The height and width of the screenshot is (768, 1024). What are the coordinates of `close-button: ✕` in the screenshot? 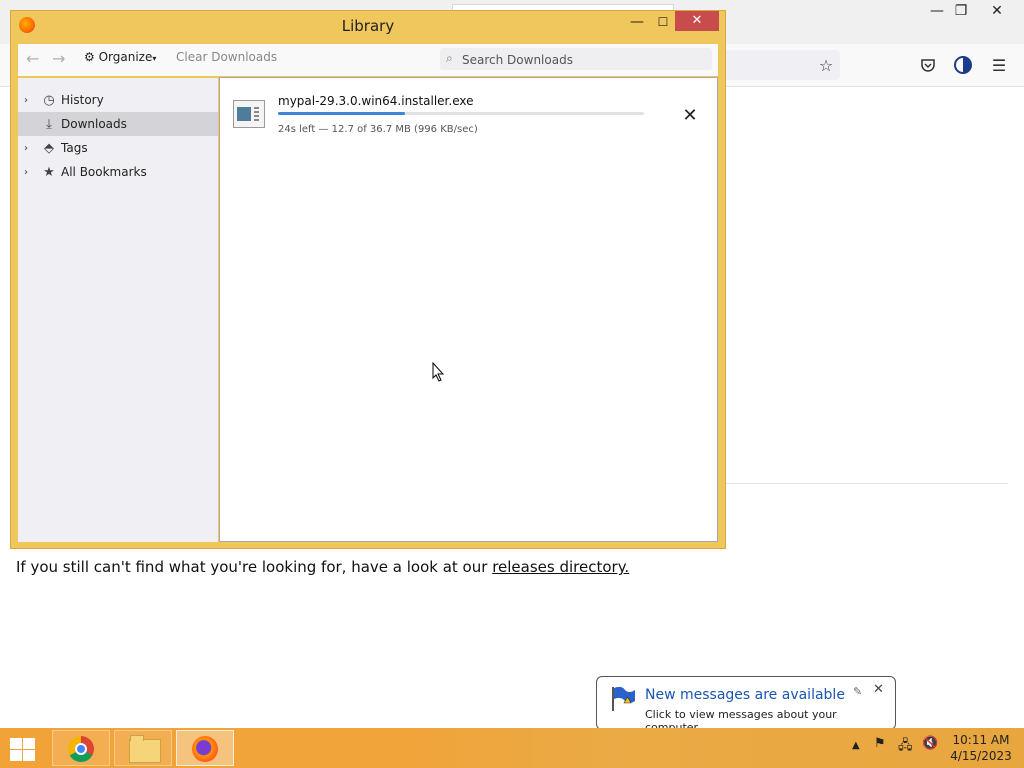 It's located at (697, 21).